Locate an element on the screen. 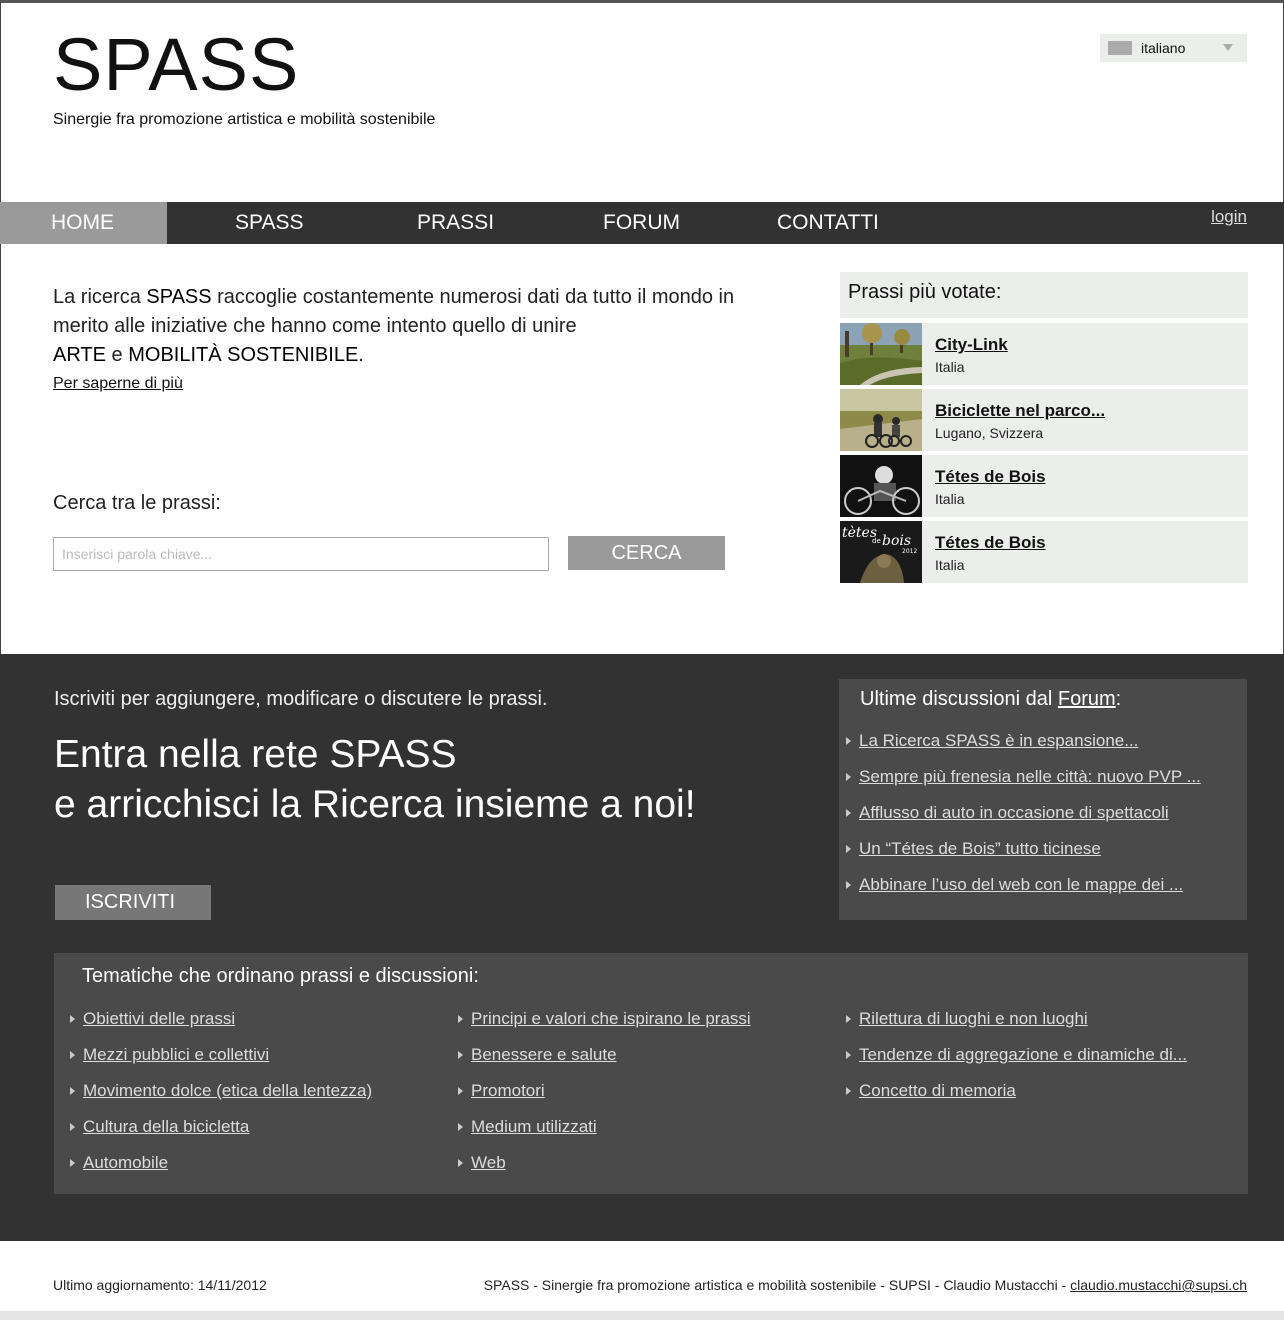  nav-spass: SPASS is located at coordinates (269, 223).